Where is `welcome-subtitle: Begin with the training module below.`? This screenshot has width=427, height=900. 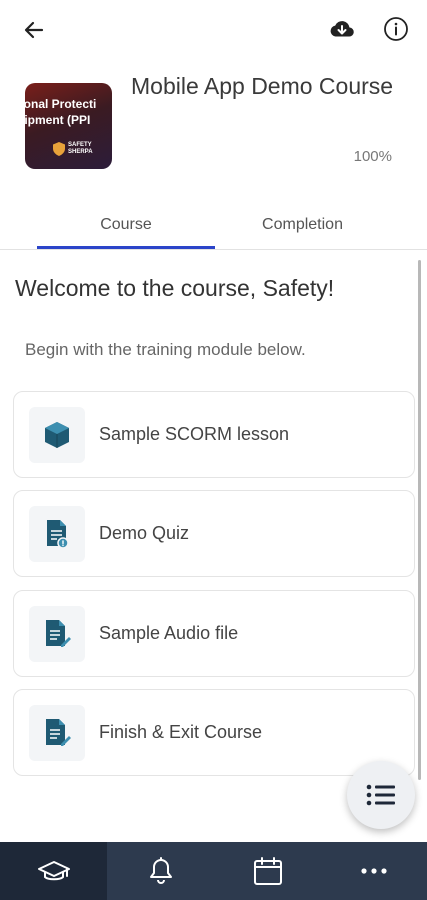
welcome-subtitle: Begin with the training module below. is located at coordinates (165, 349).